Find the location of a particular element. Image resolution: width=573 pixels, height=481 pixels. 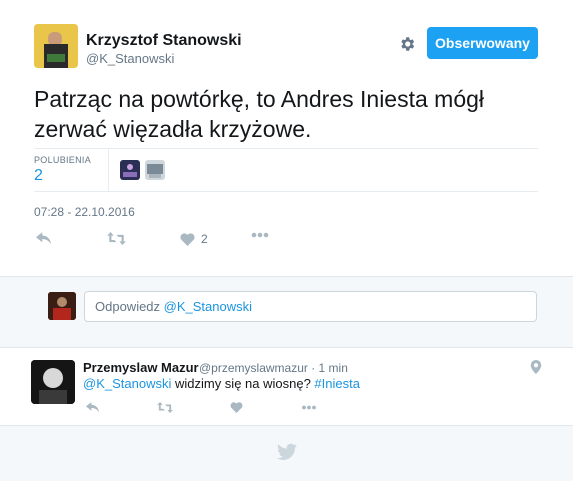

likes-label: POLUBIENIA is located at coordinates (63, 160).